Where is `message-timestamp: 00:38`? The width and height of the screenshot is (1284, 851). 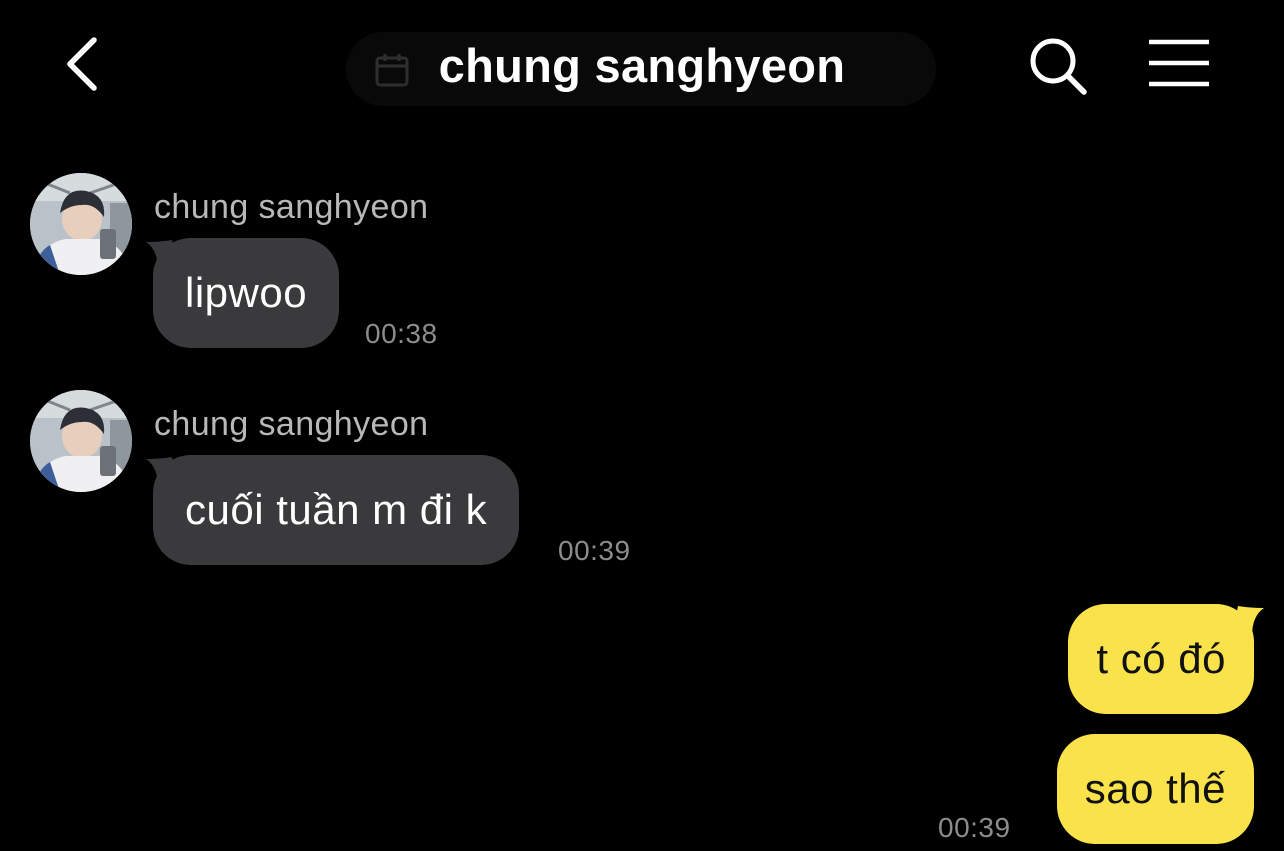 message-timestamp: 00:38 is located at coordinates (401, 333).